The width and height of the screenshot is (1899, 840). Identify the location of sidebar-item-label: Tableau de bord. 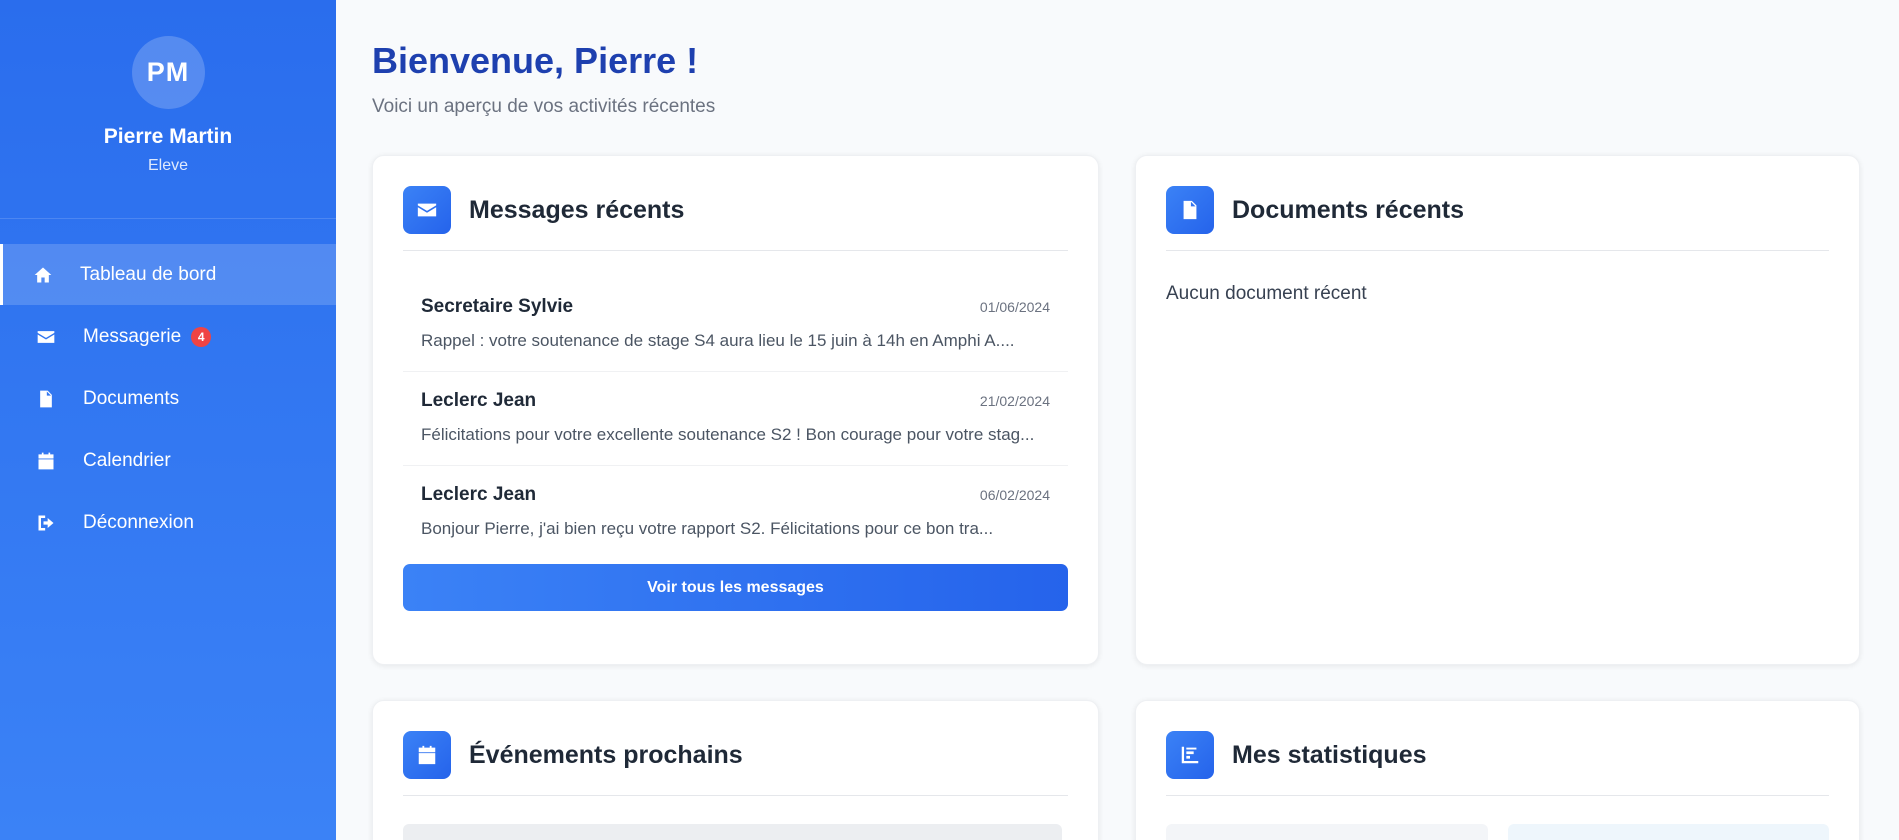
(148, 274).